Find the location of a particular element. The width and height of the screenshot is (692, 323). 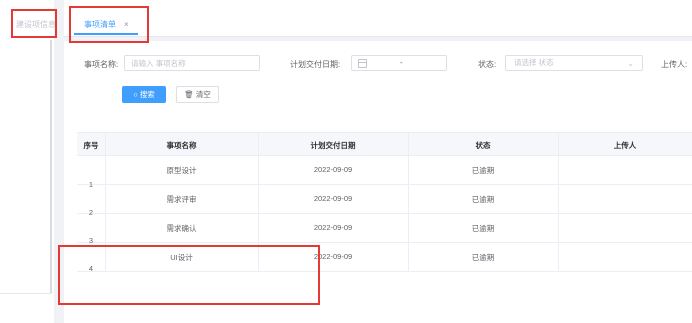

header-index: 序号 is located at coordinates (91, 145).